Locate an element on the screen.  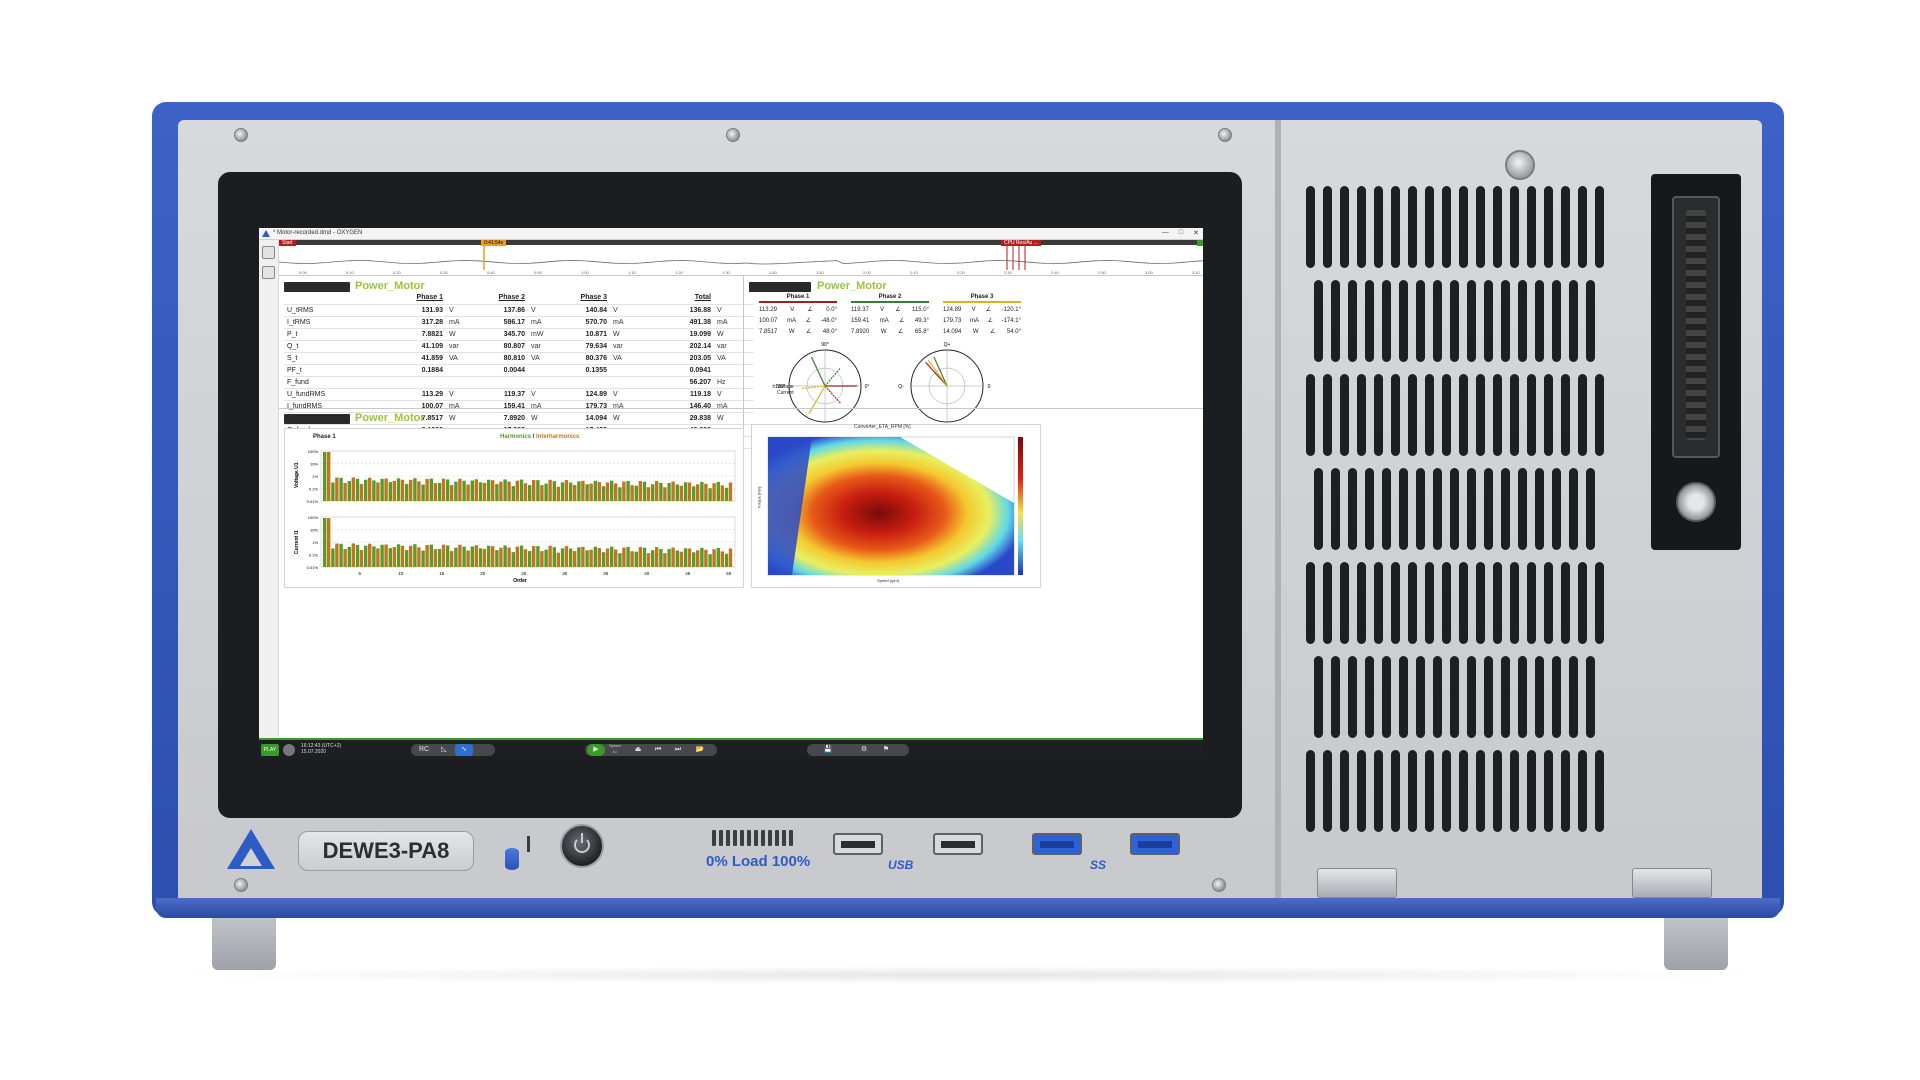
overview-tick: 2:20 is located at coordinates (961, 272).